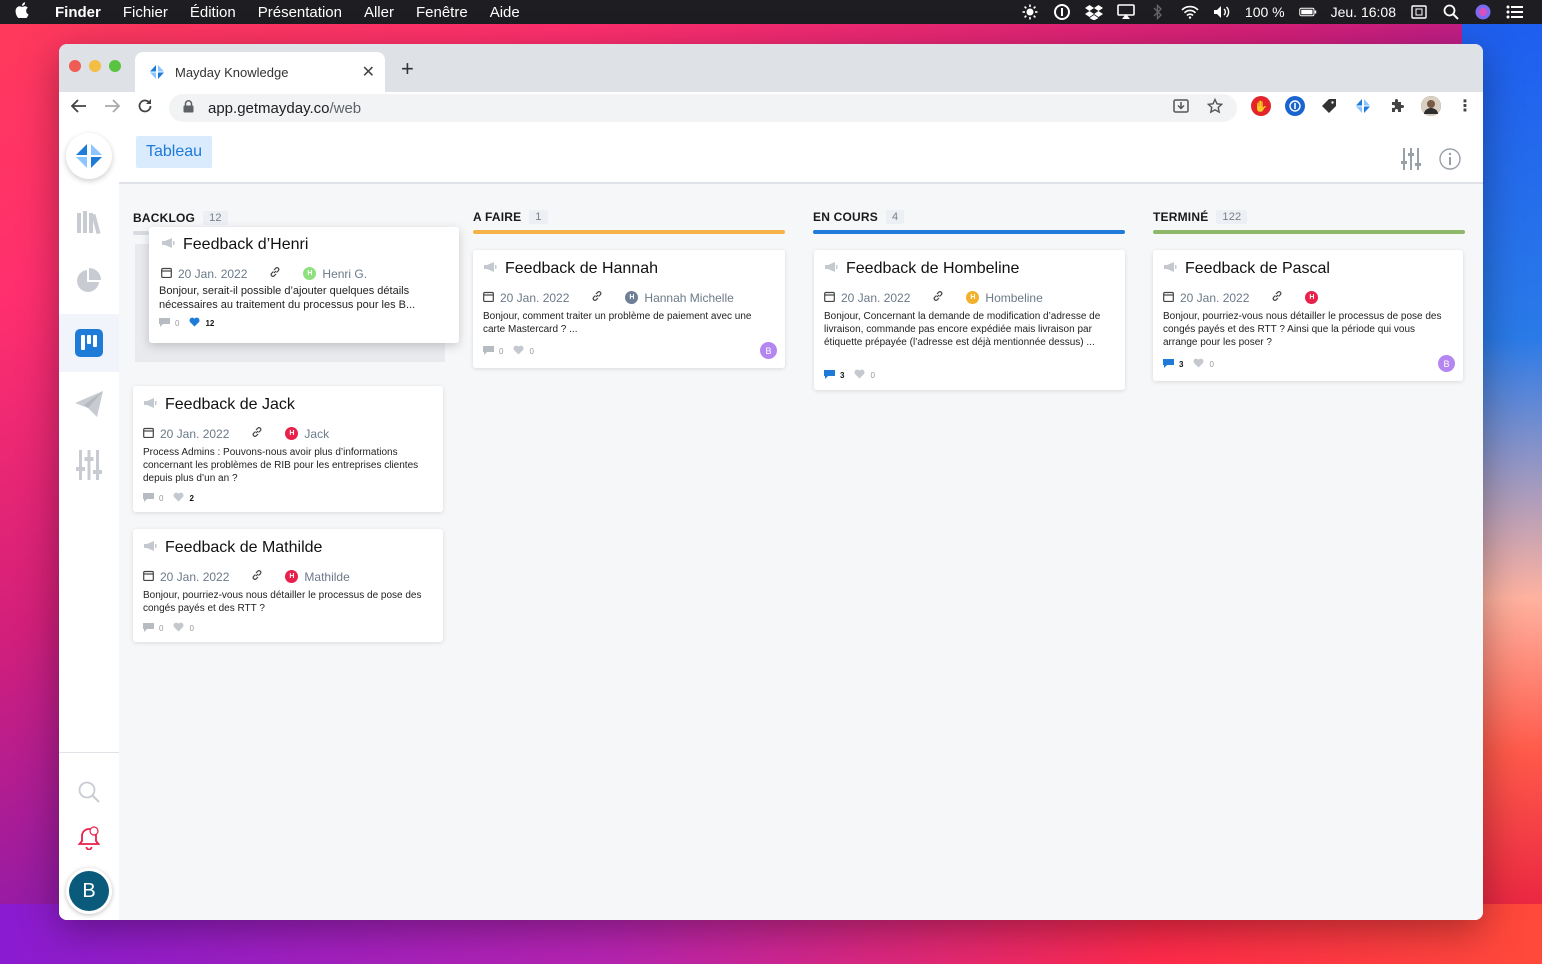 Image resolution: width=1542 pixels, height=964 pixels. Describe the element at coordinates (78, 12) in the screenshot. I see `menu-app-name: Finder` at that location.